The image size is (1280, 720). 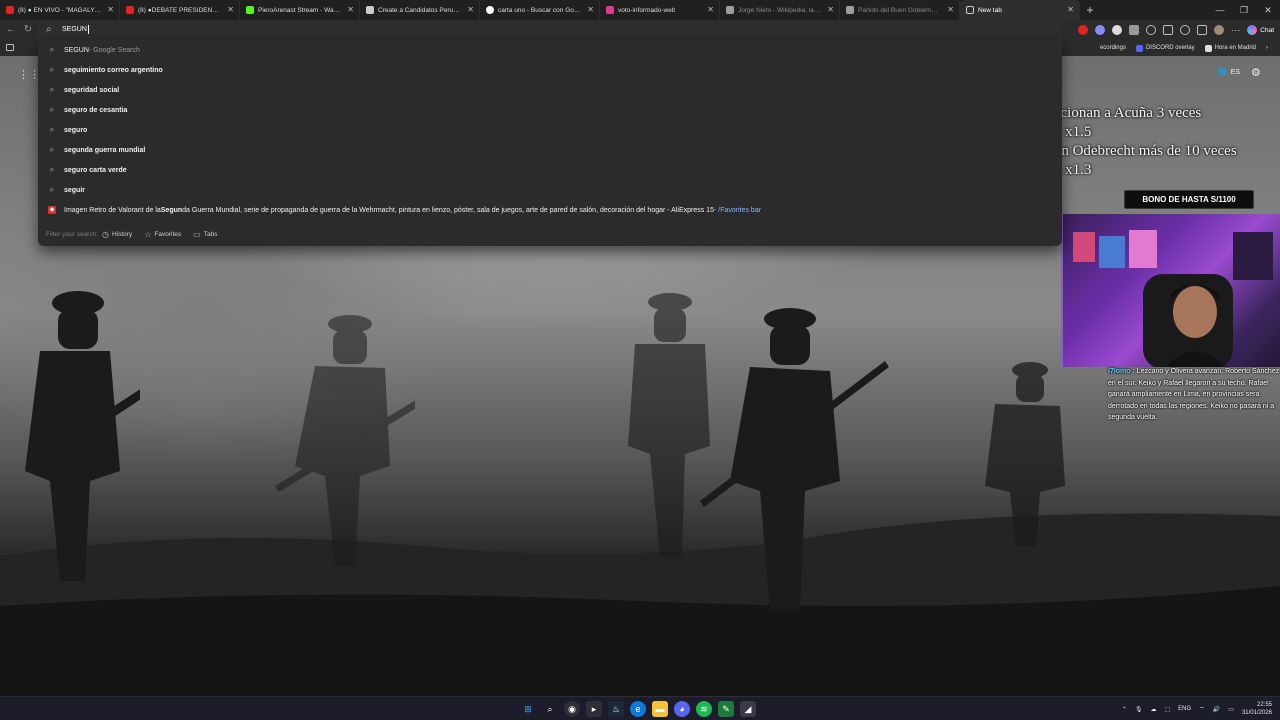 I want to click on history-icon, so click(x=1185, y=30).